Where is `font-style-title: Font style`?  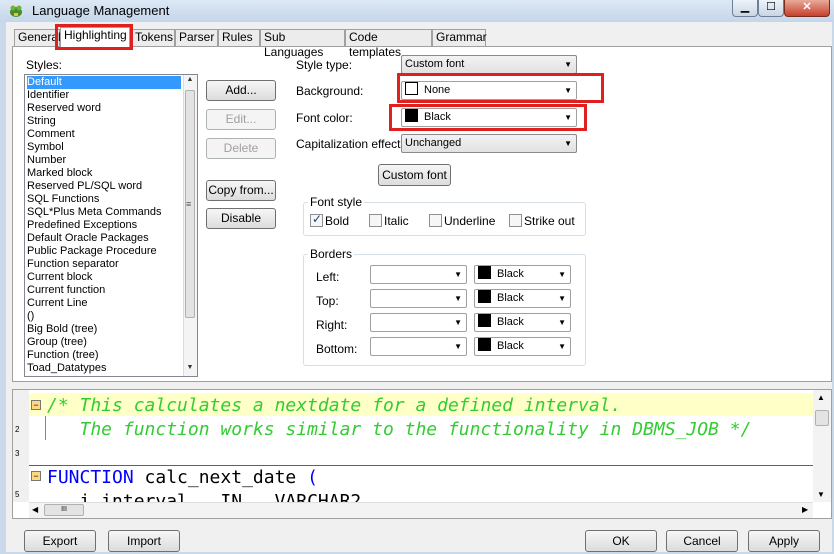 font-style-title: Font style is located at coordinates (336, 202).